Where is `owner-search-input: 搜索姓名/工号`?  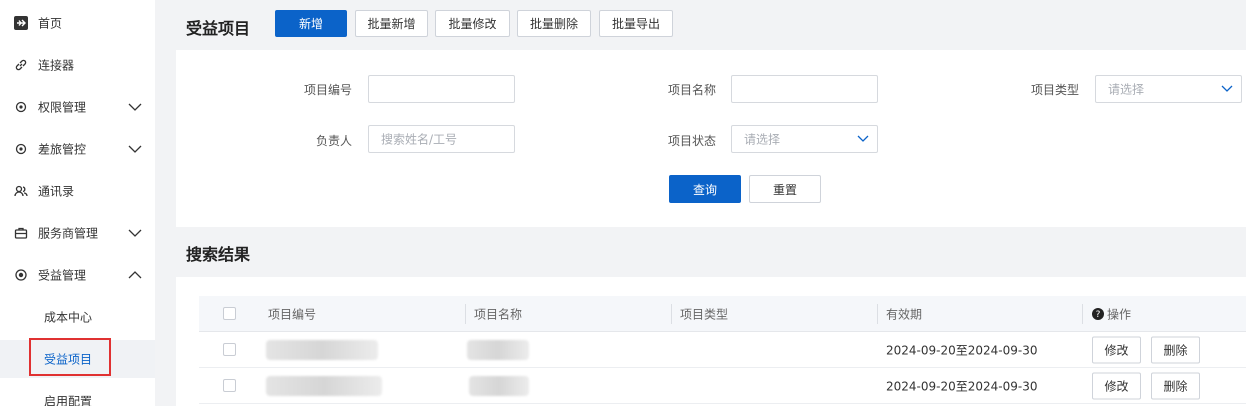 owner-search-input: 搜索姓名/工号 is located at coordinates (441, 139).